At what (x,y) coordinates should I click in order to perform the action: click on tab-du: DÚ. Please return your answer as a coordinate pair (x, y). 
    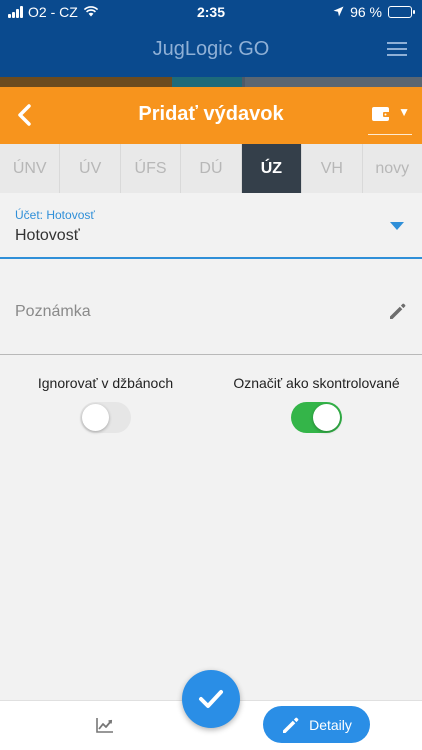
    Looking at the image, I should click on (211, 168).